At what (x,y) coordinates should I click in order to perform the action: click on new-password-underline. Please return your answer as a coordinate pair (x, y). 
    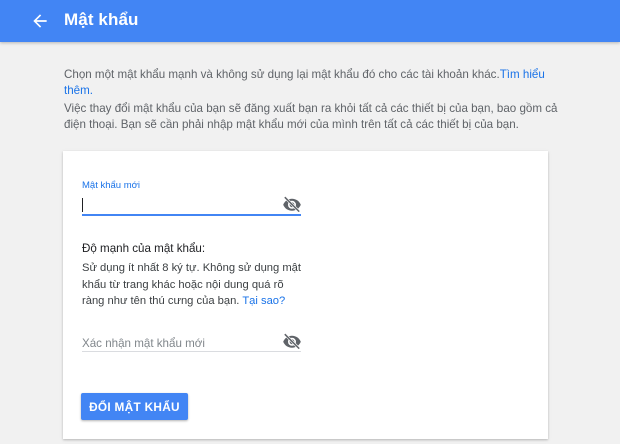
    Looking at the image, I should click on (191, 215).